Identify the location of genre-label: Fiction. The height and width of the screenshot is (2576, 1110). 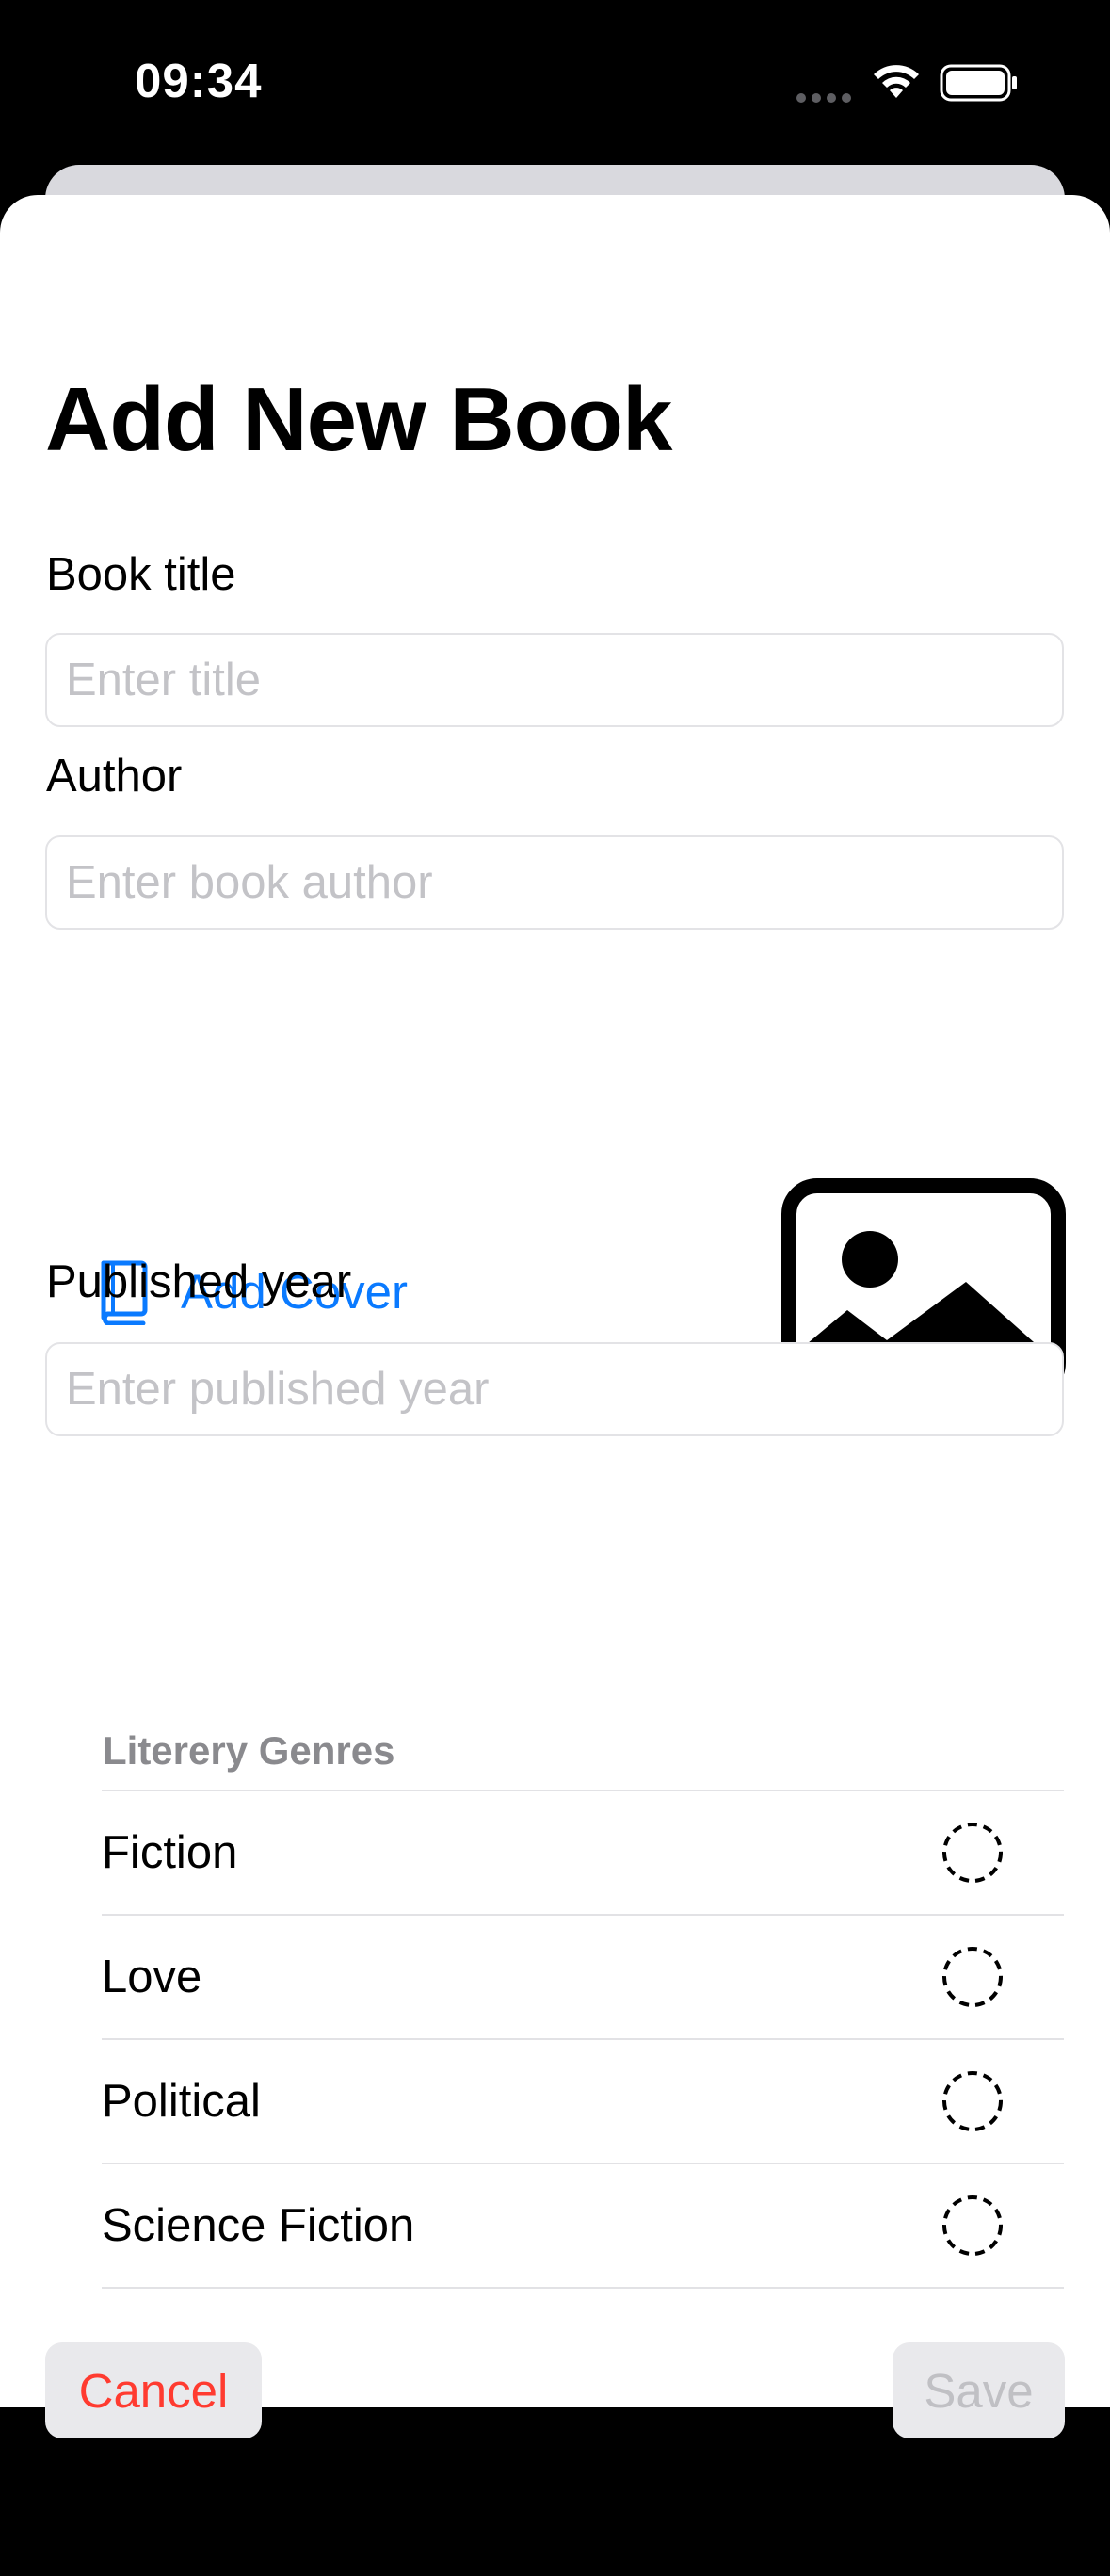
(170, 1852).